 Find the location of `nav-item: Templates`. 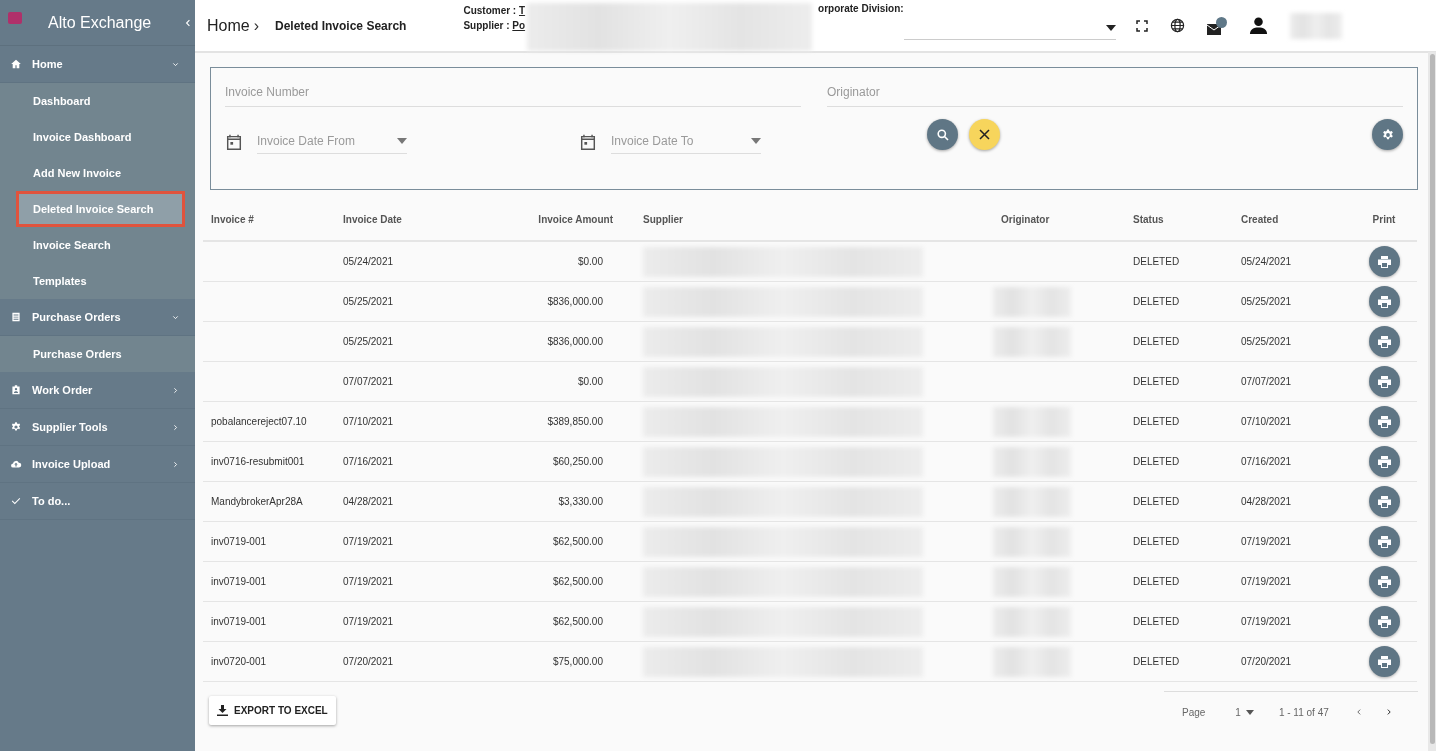

nav-item: Templates is located at coordinates (97, 281).